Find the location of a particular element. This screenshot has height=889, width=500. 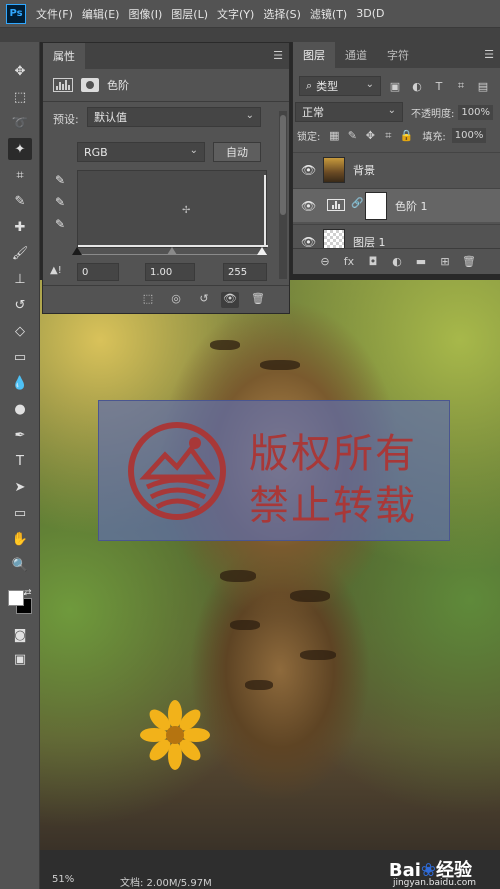

hand-tool-icon: ✋ is located at coordinates (20, 539).